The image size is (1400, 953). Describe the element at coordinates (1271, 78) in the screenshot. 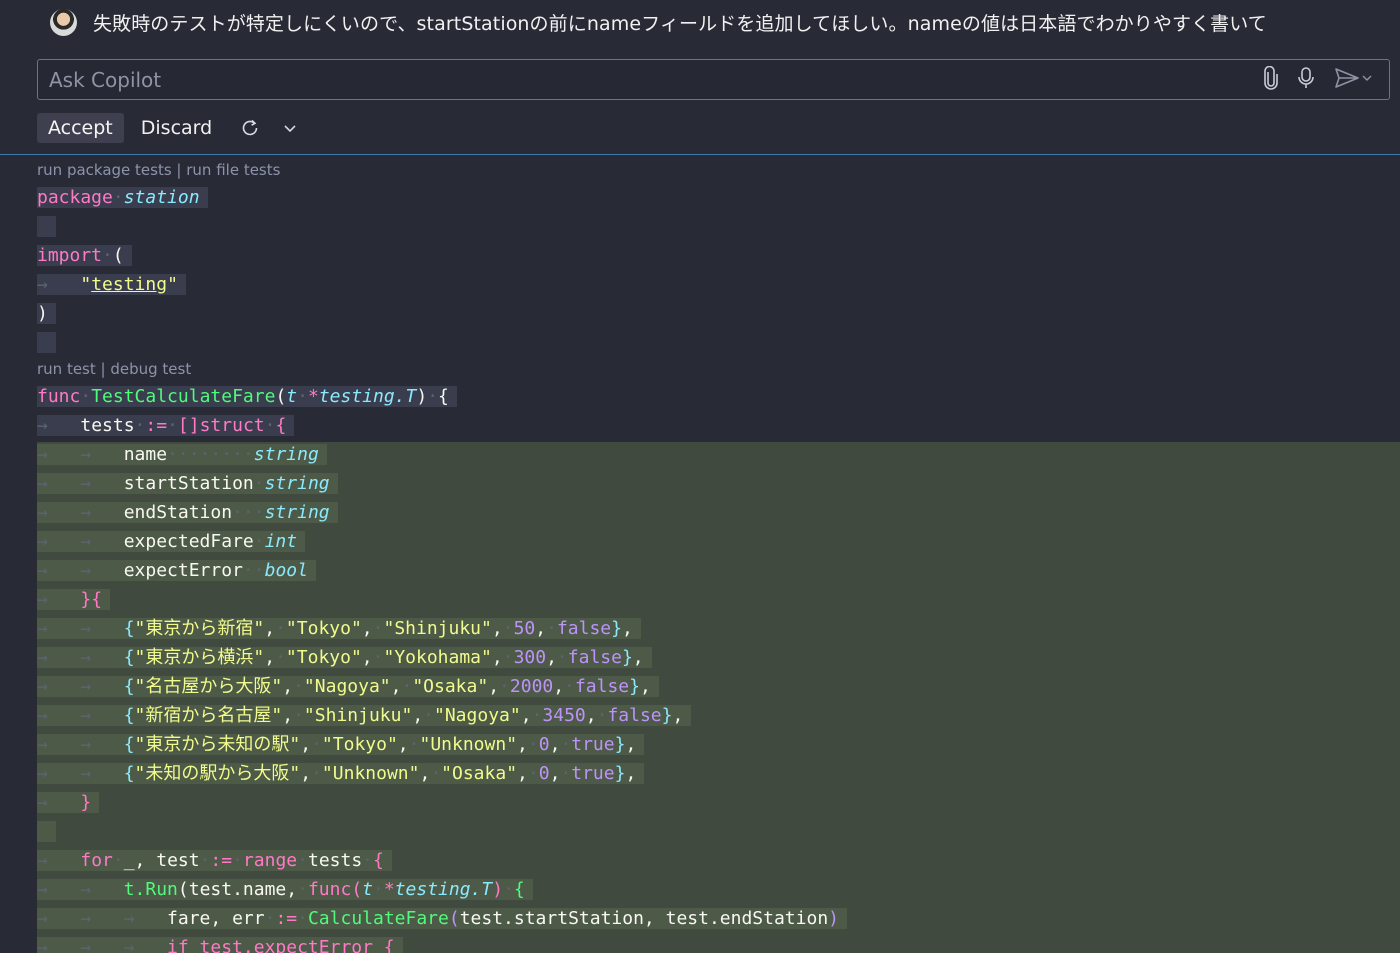

I see `paperclip-icon` at that location.